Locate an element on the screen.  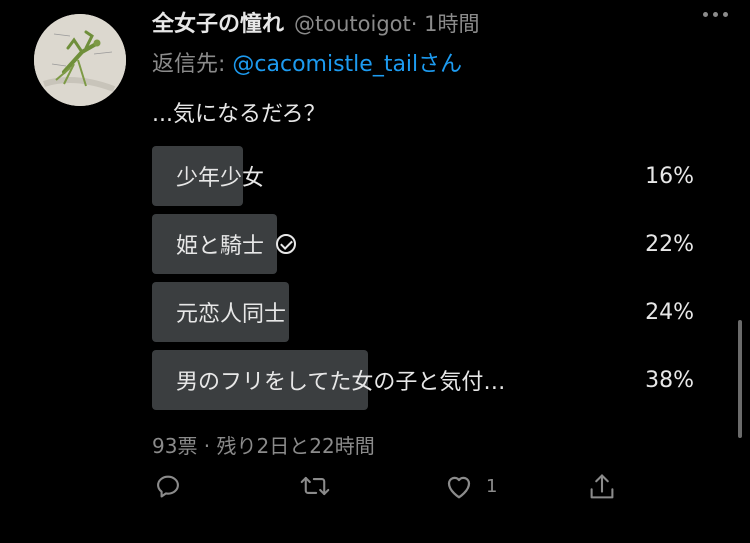
poll-option-percent: 16% is located at coordinates (669, 176).